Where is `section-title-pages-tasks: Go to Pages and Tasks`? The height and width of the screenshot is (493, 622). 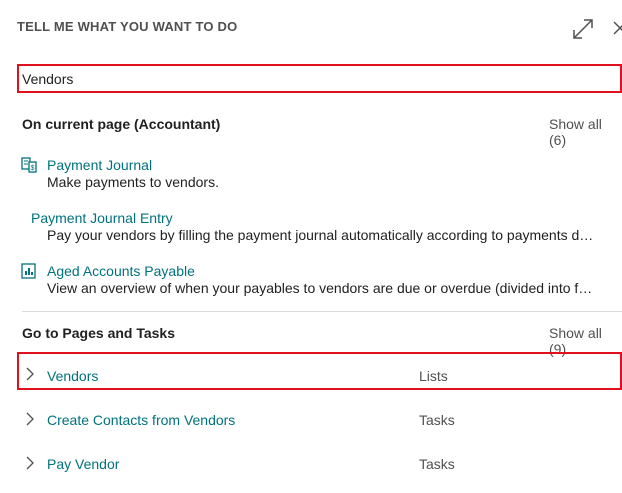
section-title-pages-tasks: Go to Pages and Tasks is located at coordinates (99, 333).